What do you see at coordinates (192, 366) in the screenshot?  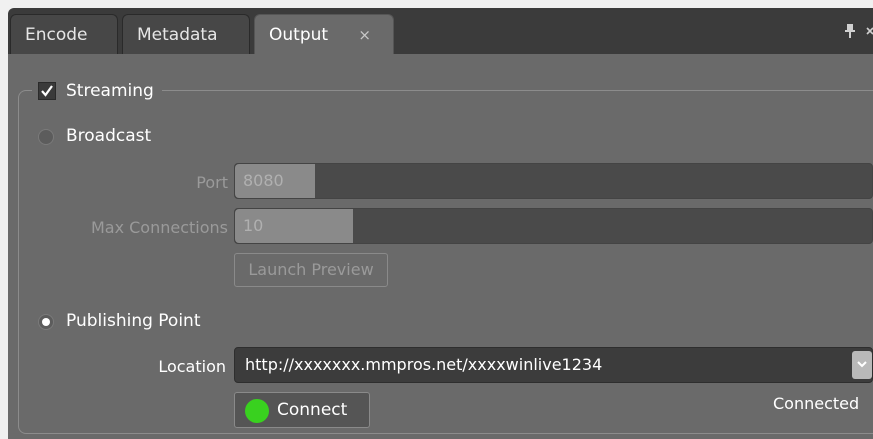 I see `location-label: Location` at bounding box center [192, 366].